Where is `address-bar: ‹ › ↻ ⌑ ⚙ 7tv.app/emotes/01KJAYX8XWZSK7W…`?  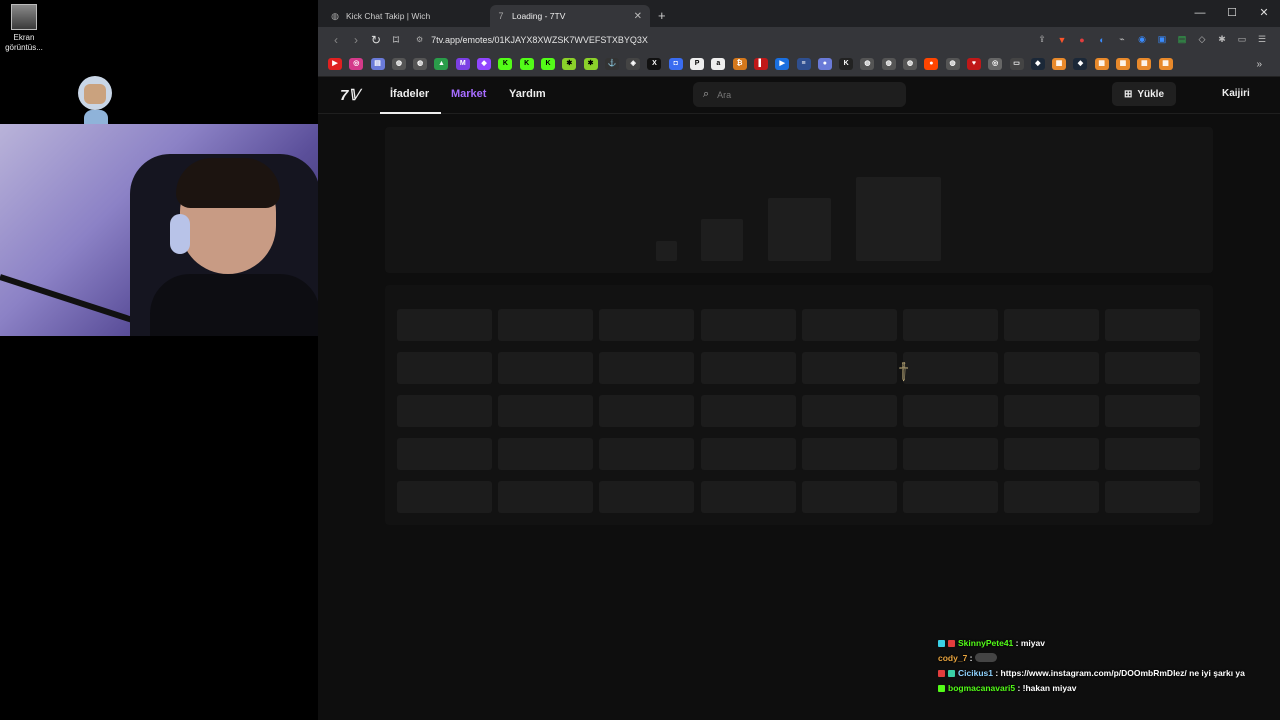
address-bar: ‹ › ↻ ⌑ ⚙ 7tv.app/emotes/01KJAYX8XWZSK7W… is located at coordinates (799, 39).